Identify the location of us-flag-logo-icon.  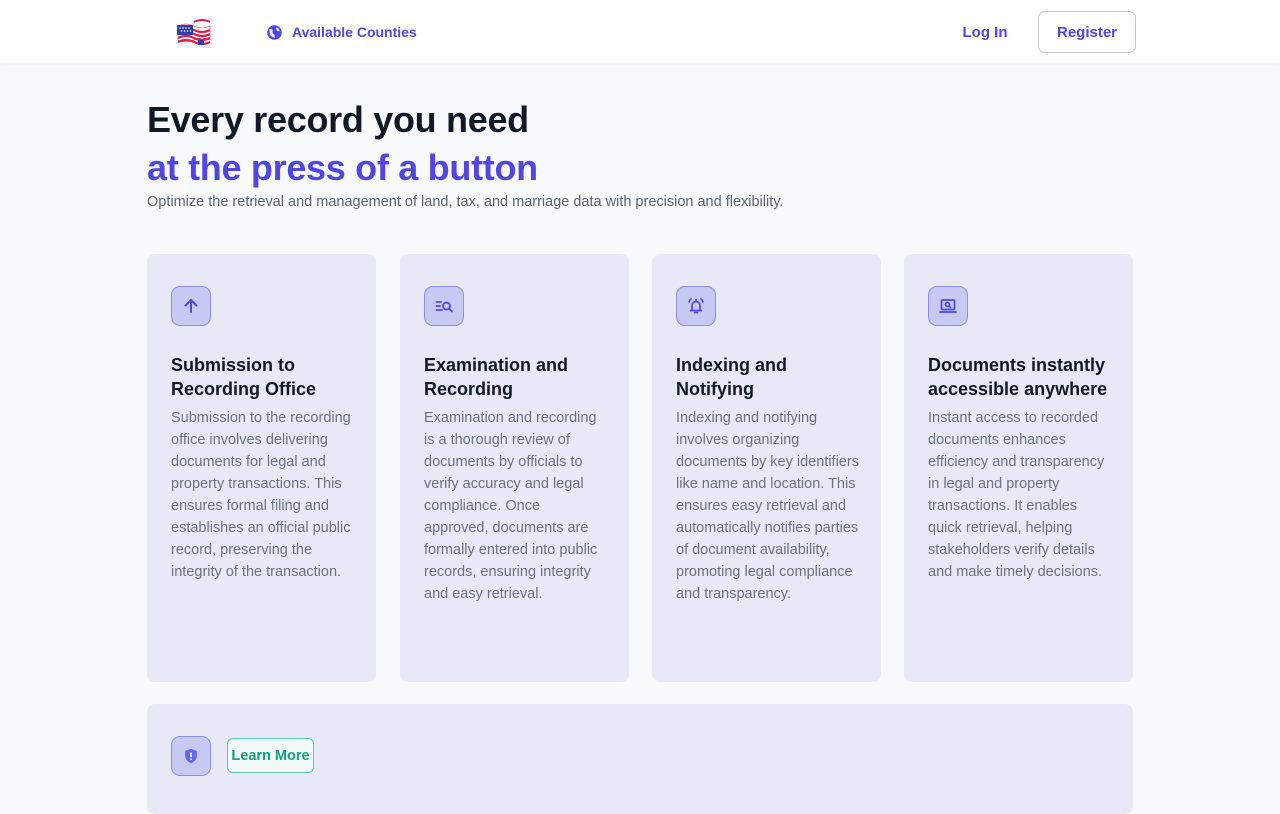
(194, 33).